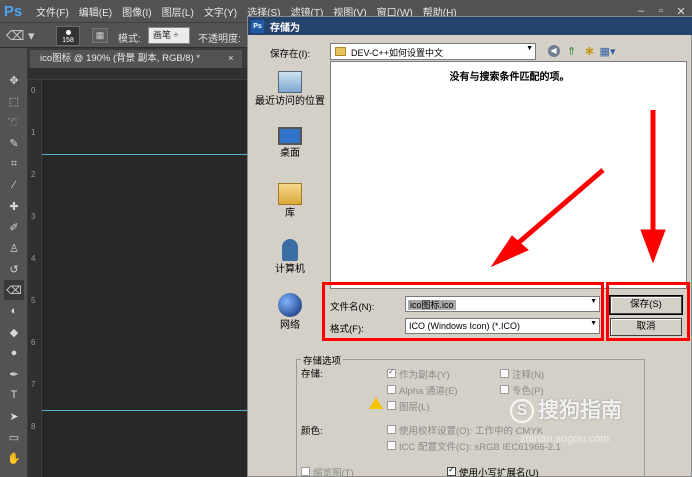  Describe the element at coordinates (556, 210) in the screenshot. I see `arrow-to-filename` at that location.